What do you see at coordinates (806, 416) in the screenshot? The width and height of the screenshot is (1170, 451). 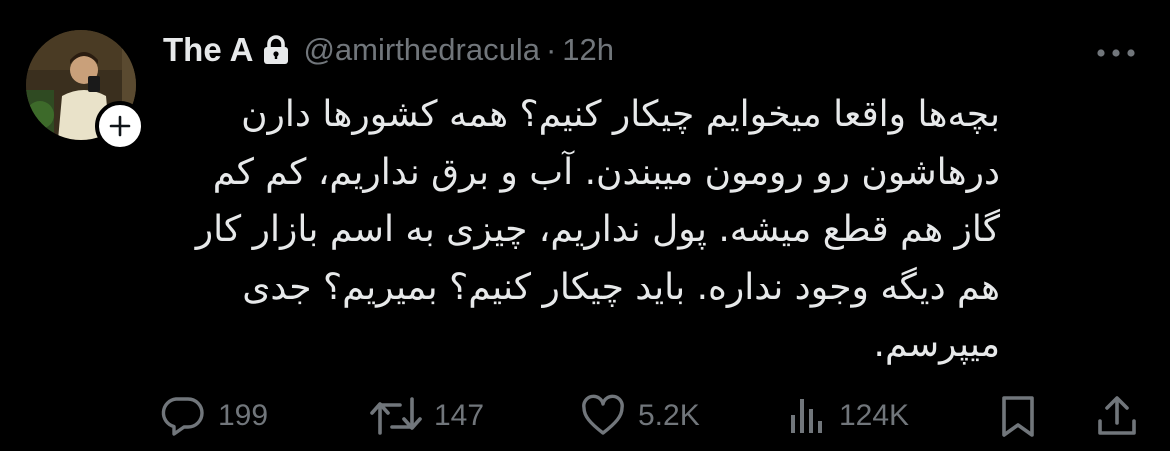 I see `analytics-bars-icon` at bounding box center [806, 416].